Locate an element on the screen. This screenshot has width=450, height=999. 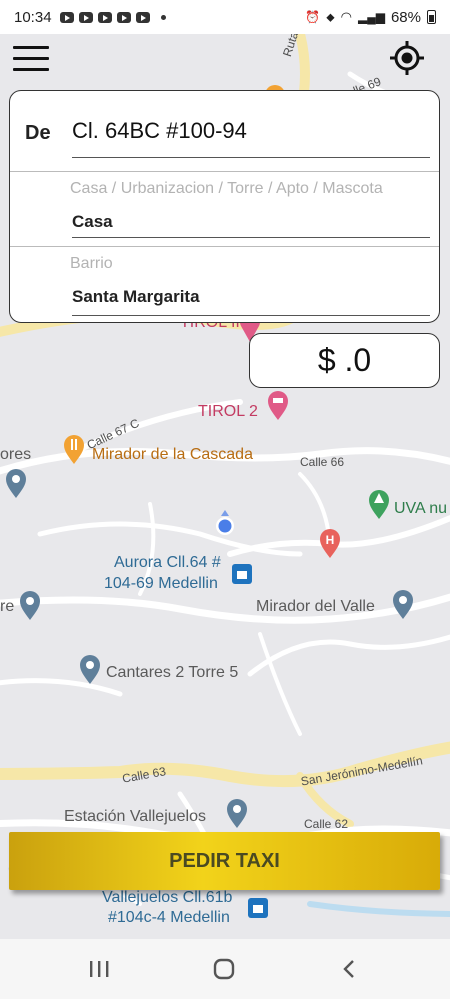
map-label-calle-66: Calle 66 is located at coordinates (322, 462).